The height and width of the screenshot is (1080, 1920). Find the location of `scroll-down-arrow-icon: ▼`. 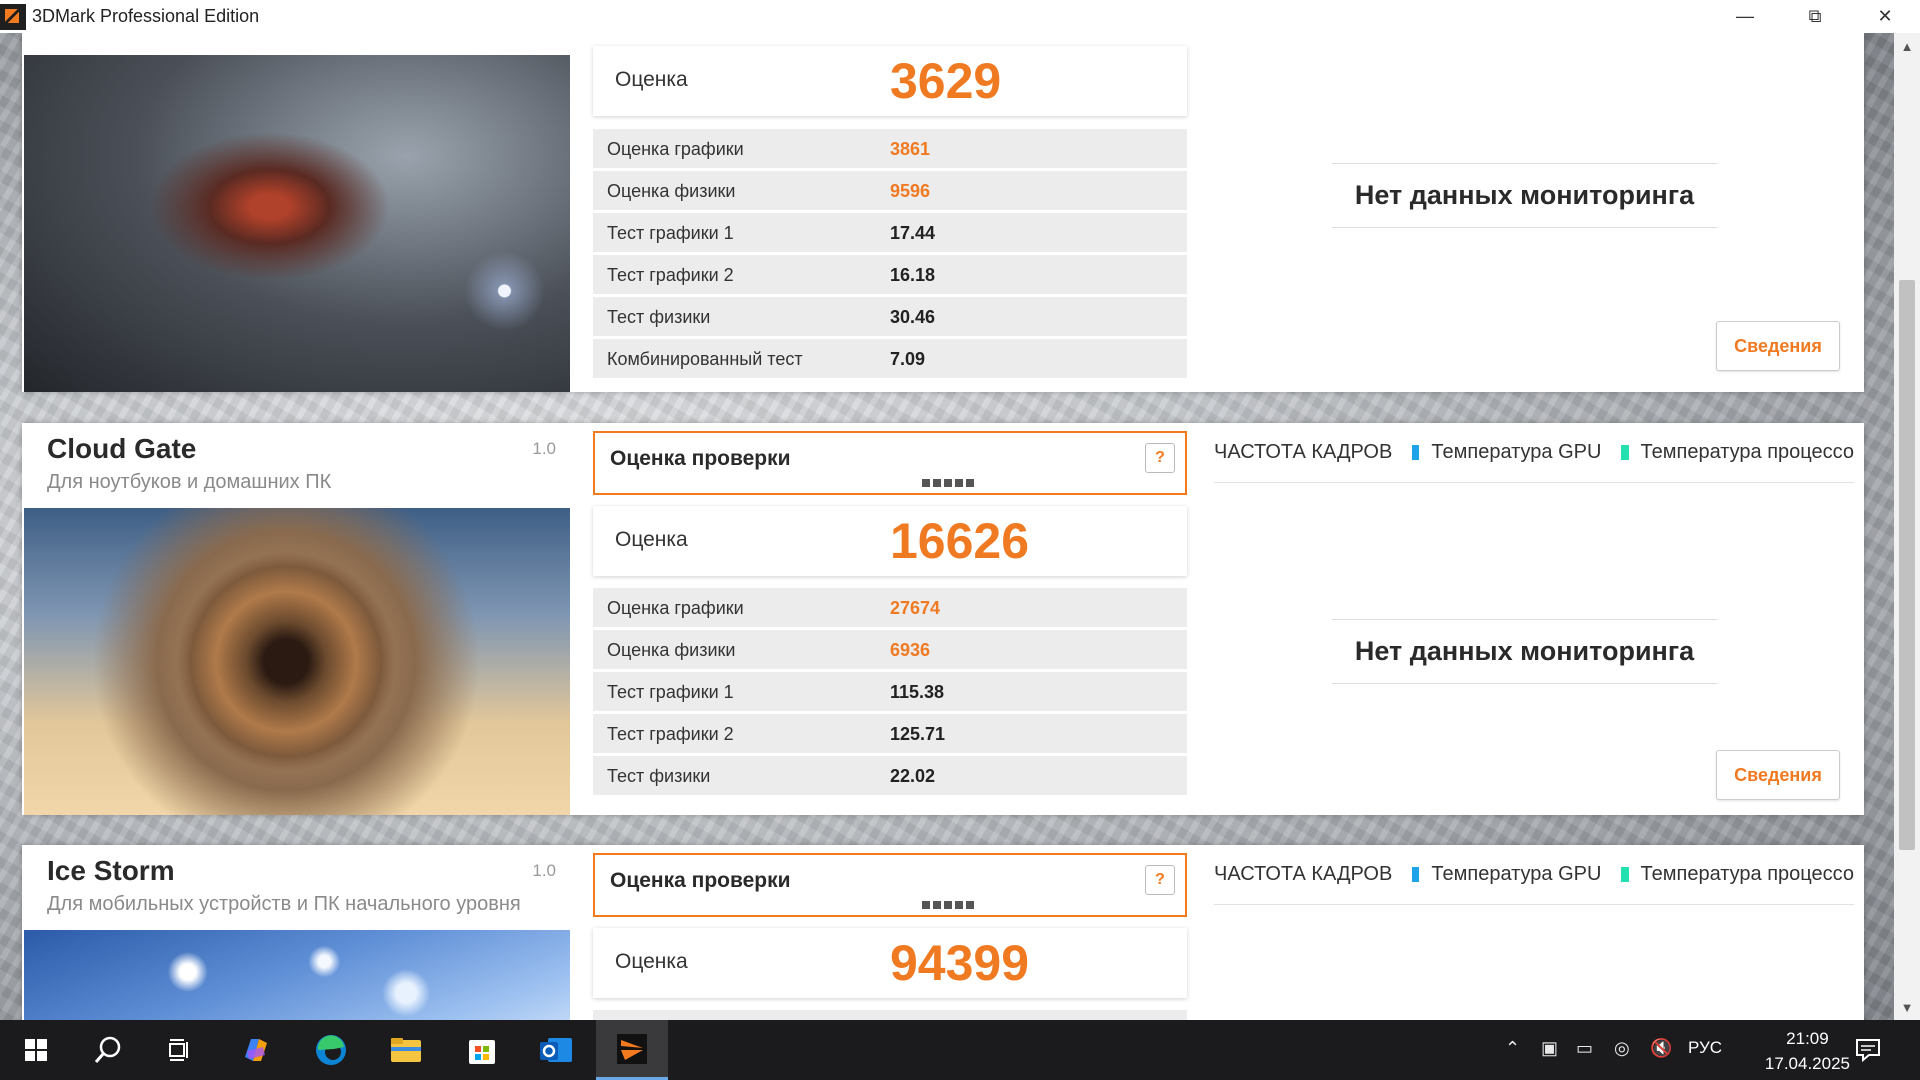

scroll-down-arrow-icon: ▼ is located at coordinates (1907, 1007).